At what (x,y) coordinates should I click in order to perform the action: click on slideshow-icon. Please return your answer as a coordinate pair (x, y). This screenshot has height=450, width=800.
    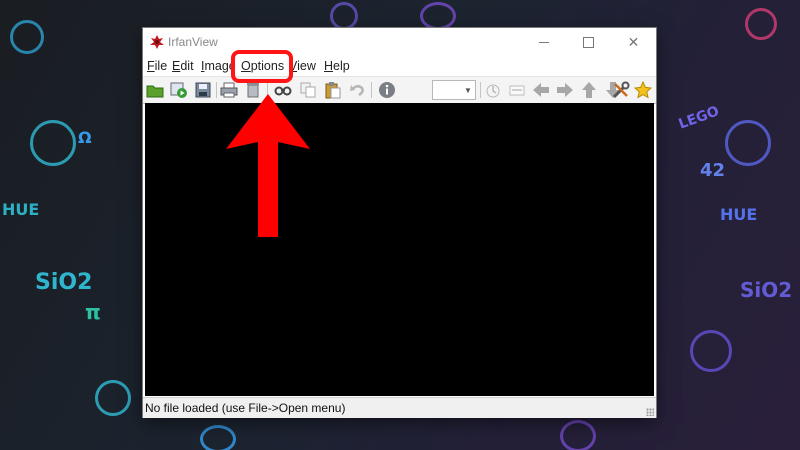
    Looking at the image, I should click on (179, 90).